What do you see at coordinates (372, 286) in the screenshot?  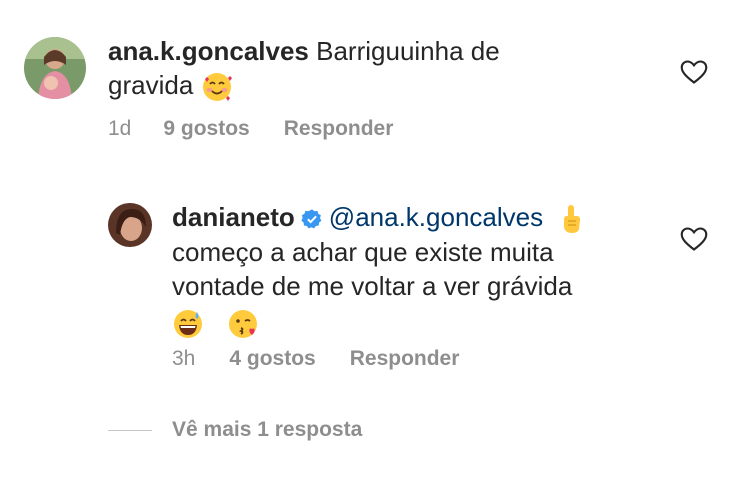 I see `comment-text-line2: vontade de me voltar a ver grávida` at bounding box center [372, 286].